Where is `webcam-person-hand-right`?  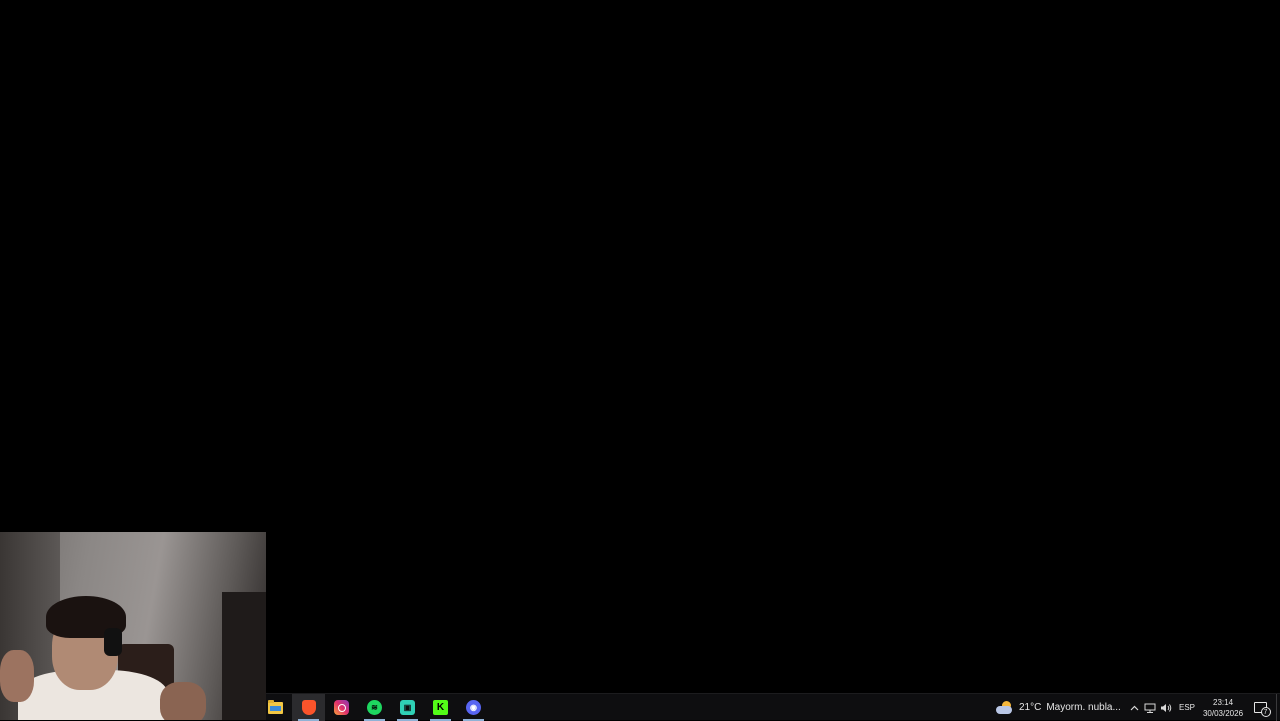
webcam-person-hand-right is located at coordinates (183, 701).